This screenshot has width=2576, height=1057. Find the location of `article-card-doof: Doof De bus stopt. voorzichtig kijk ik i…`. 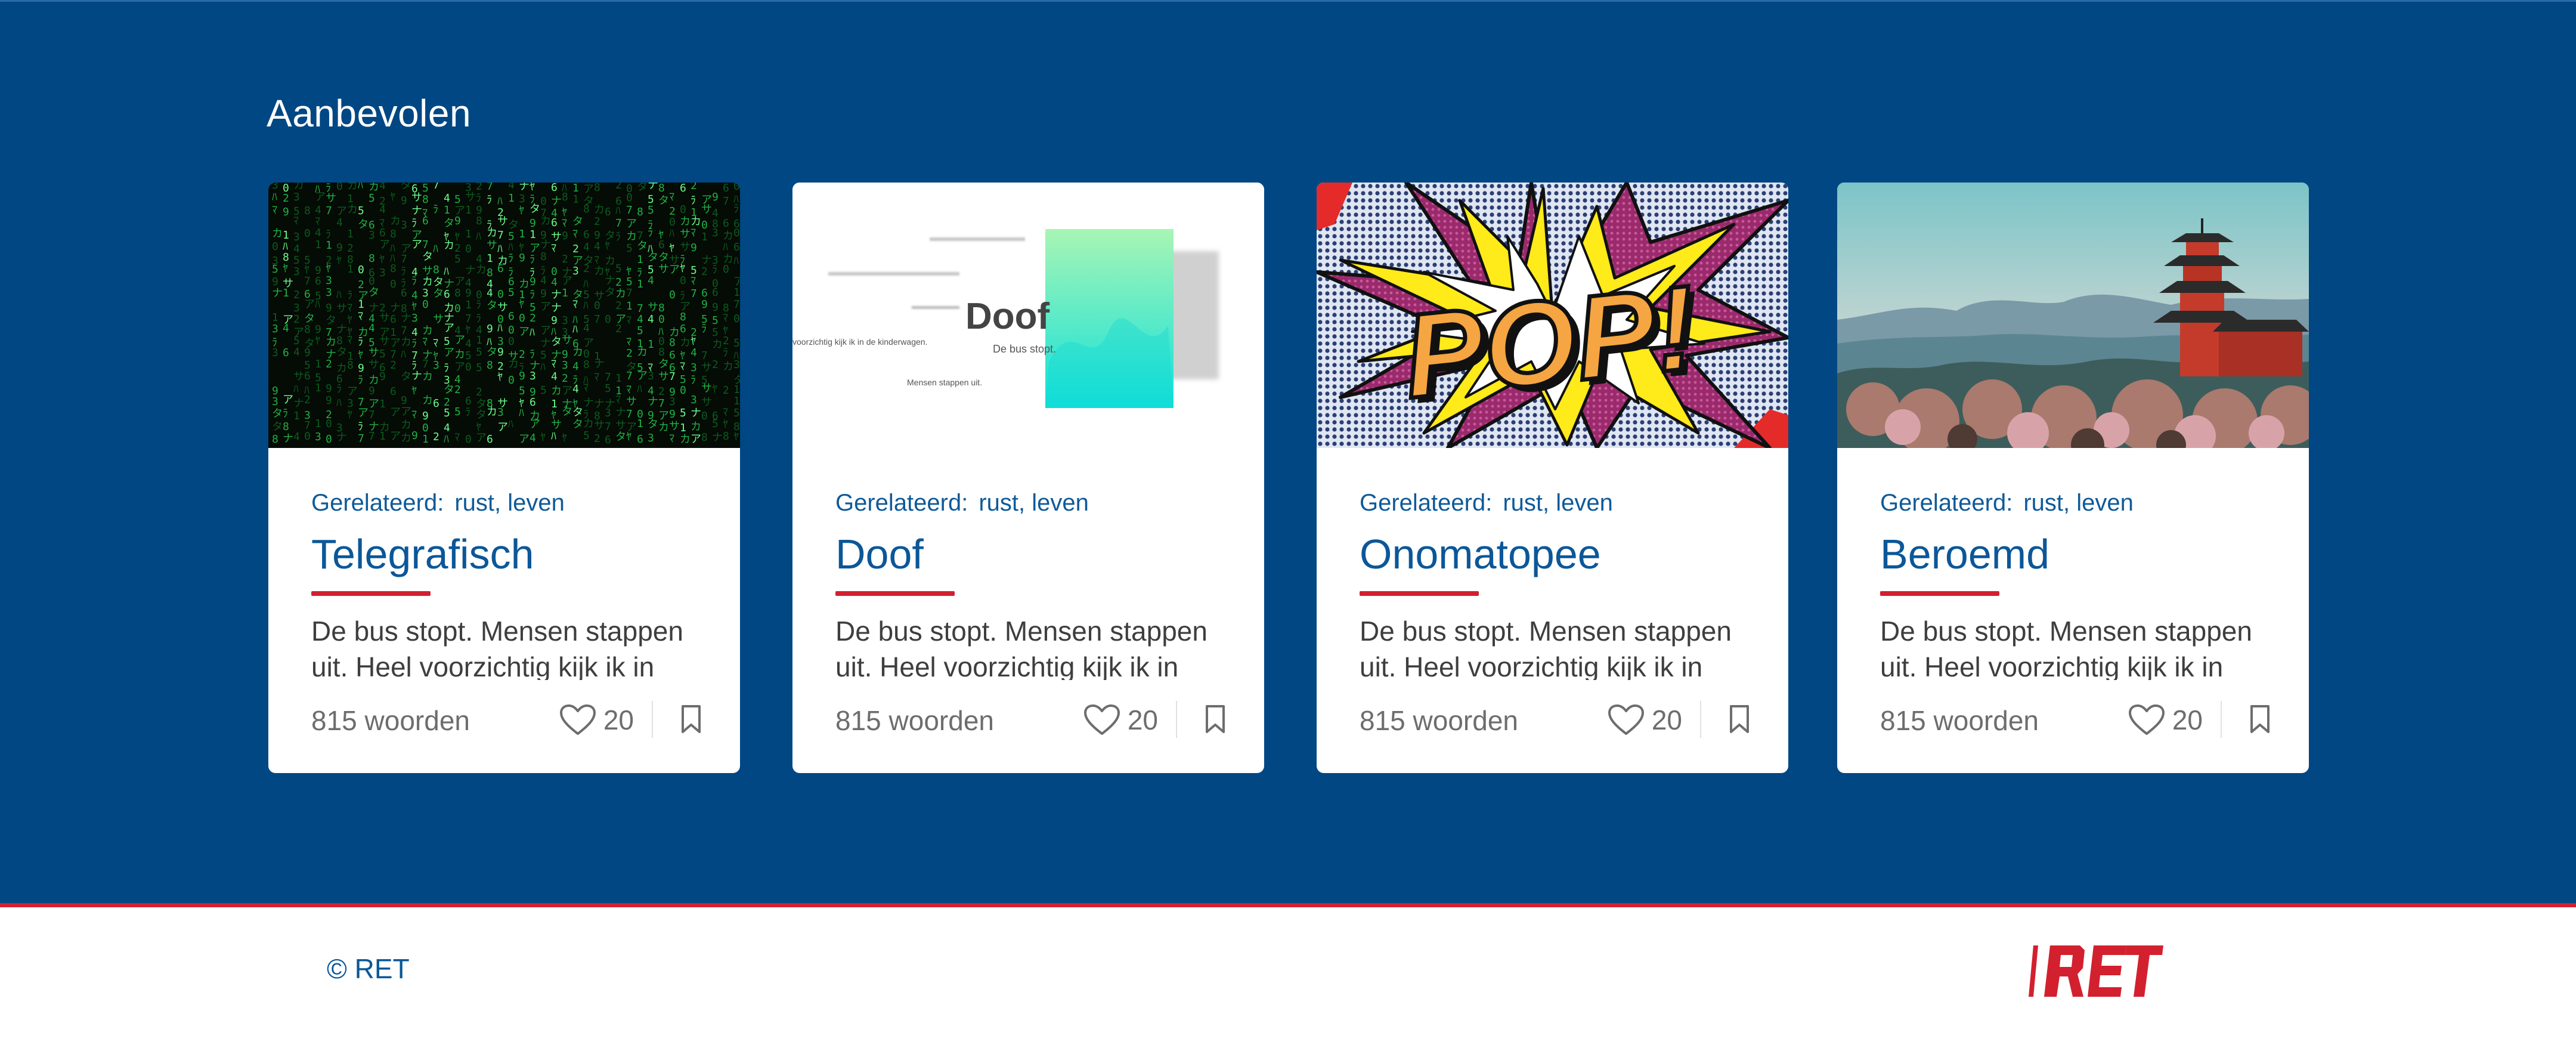

article-card-doof: Doof De bus stopt. voorzichtig kijk ik i… is located at coordinates (1028, 478).